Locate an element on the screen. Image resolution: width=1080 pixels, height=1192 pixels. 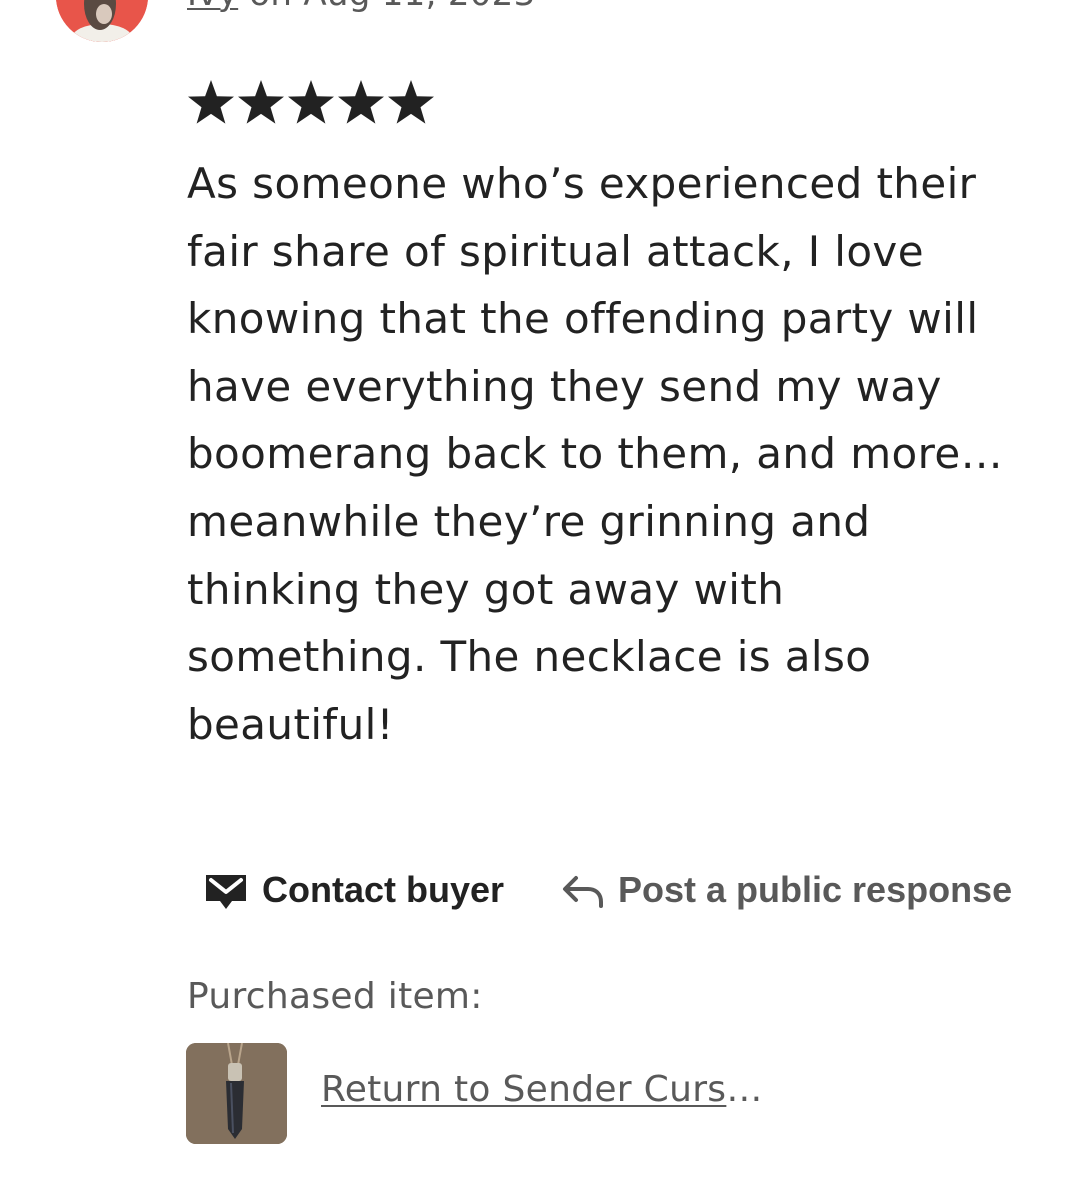
reviewer-name-link: Ivy is located at coordinates (212, 7).